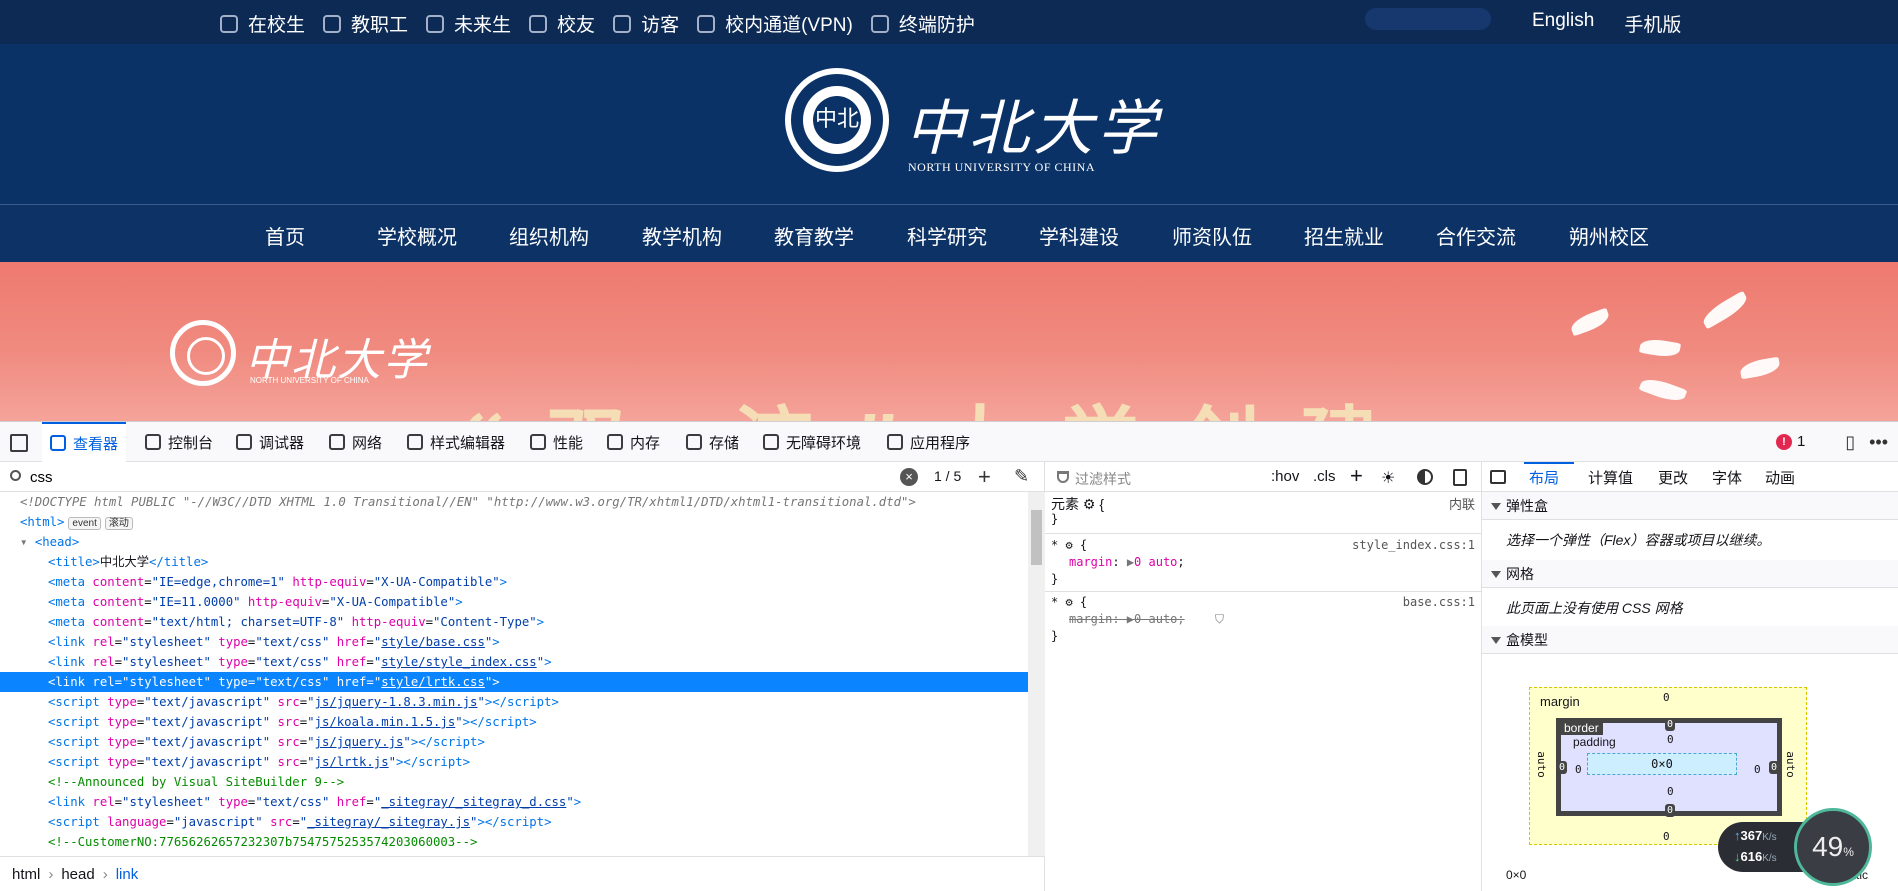  What do you see at coordinates (84, 523) in the screenshot?
I see `event-badge: event` at bounding box center [84, 523].